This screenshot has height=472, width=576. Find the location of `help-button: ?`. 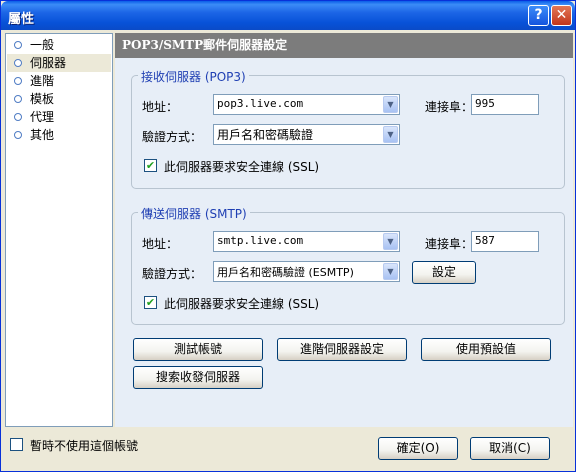

help-button: ? is located at coordinates (538, 15).